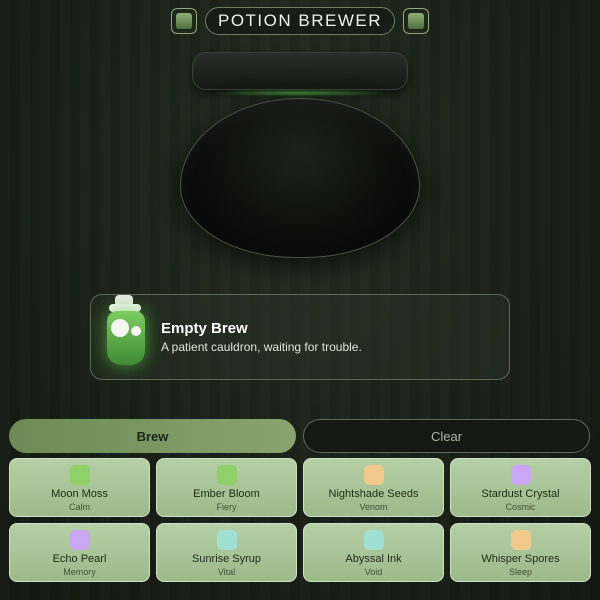 The image size is (600, 600). What do you see at coordinates (300, 178) in the screenshot?
I see `cauldron` at bounding box center [300, 178].